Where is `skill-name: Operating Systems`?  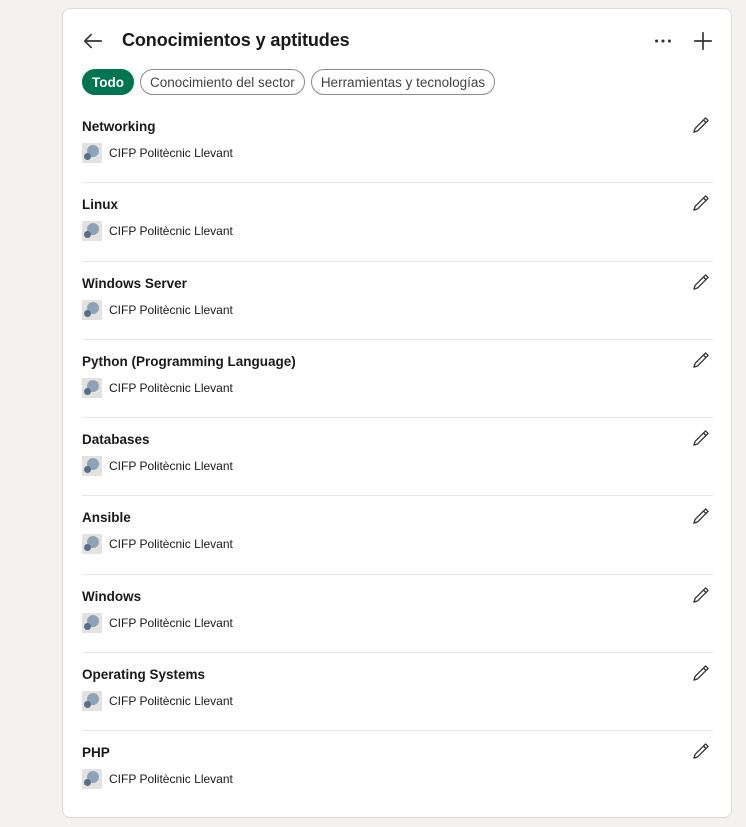 skill-name: Operating Systems is located at coordinates (143, 674).